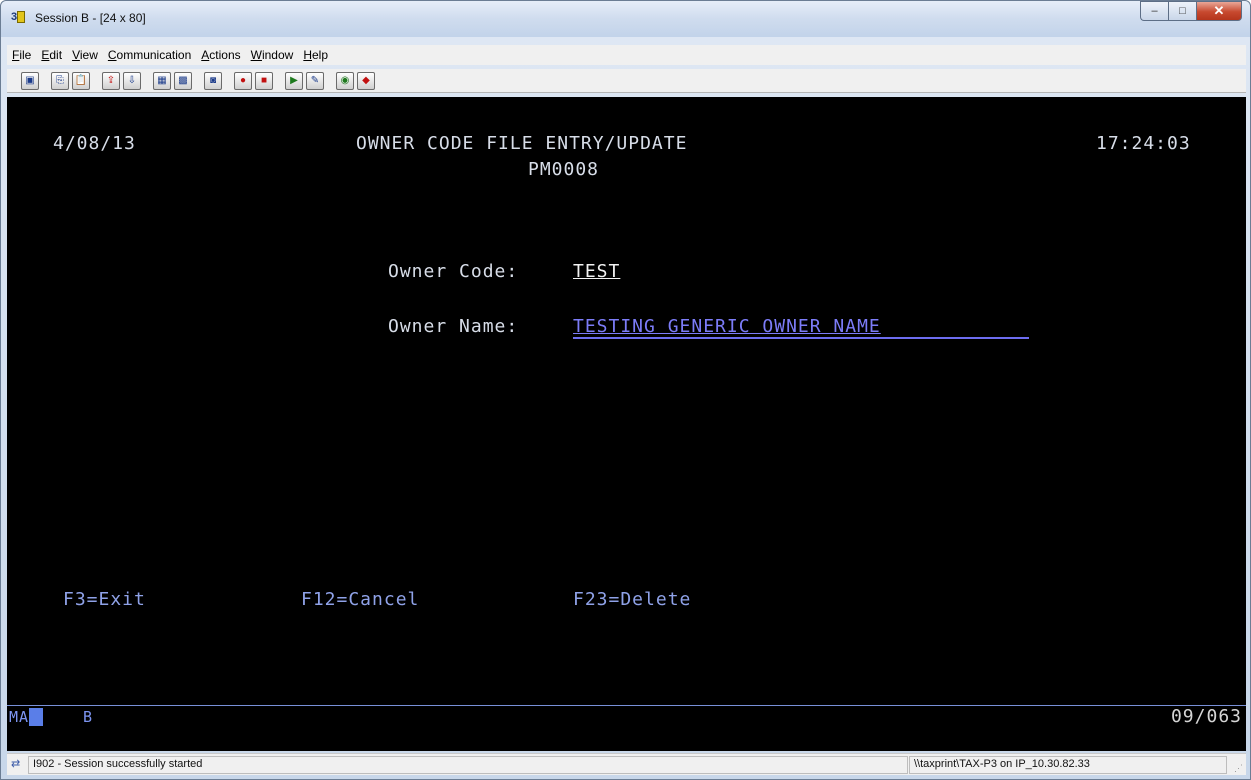  What do you see at coordinates (256, 55) in the screenshot?
I see `menu-window-mnemonic: W` at bounding box center [256, 55].